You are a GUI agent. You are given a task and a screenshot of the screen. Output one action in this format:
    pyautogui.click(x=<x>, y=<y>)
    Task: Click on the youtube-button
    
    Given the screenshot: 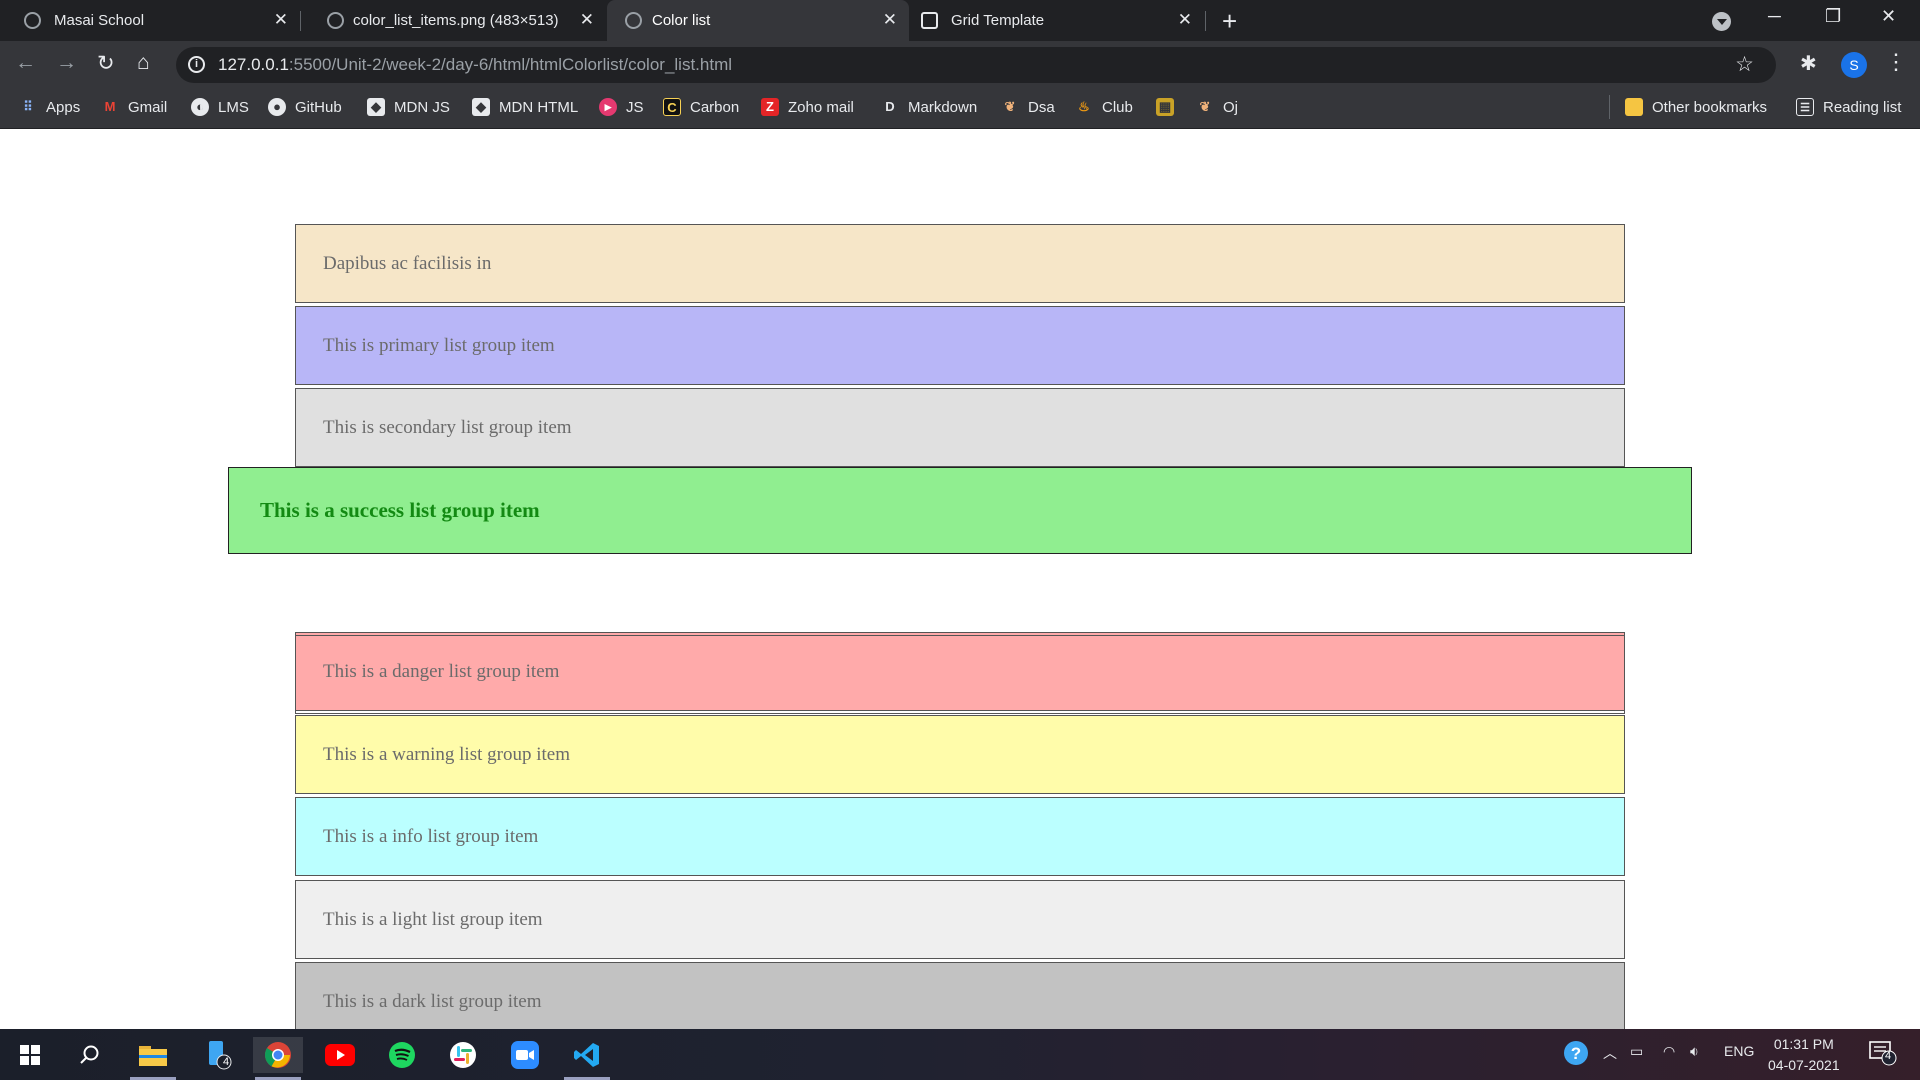 What is the action you would take?
    pyautogui.click(x=340, y=1055)
    